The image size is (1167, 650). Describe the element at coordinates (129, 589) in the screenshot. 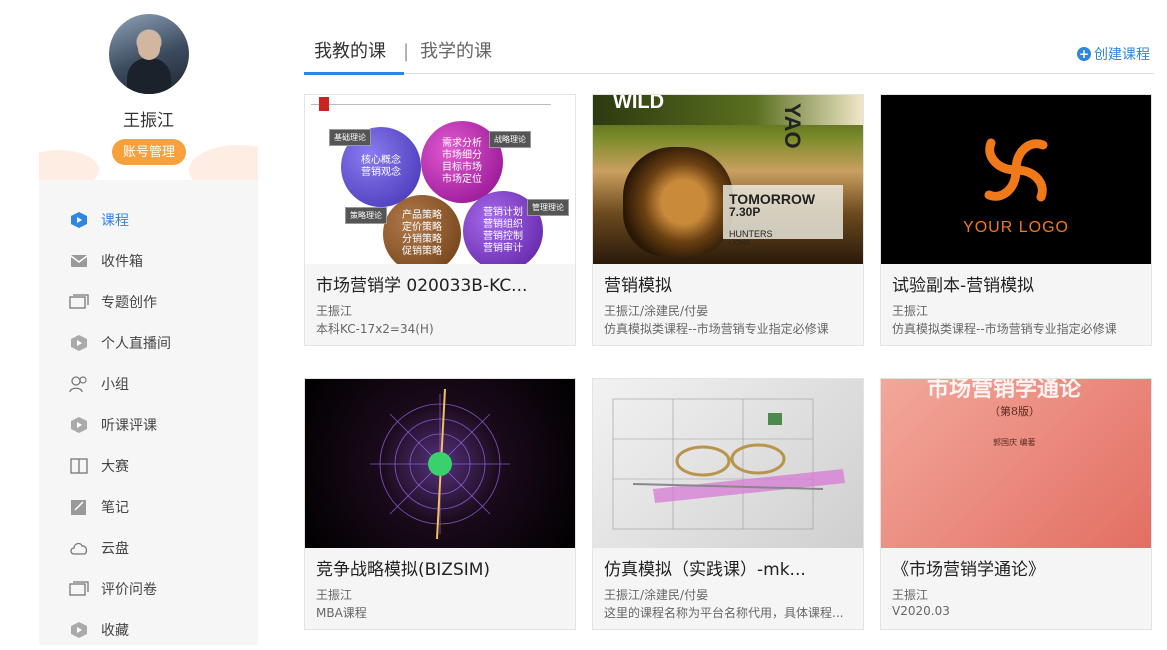

I see `sidebar-item-label: 评价问卷` at that location.